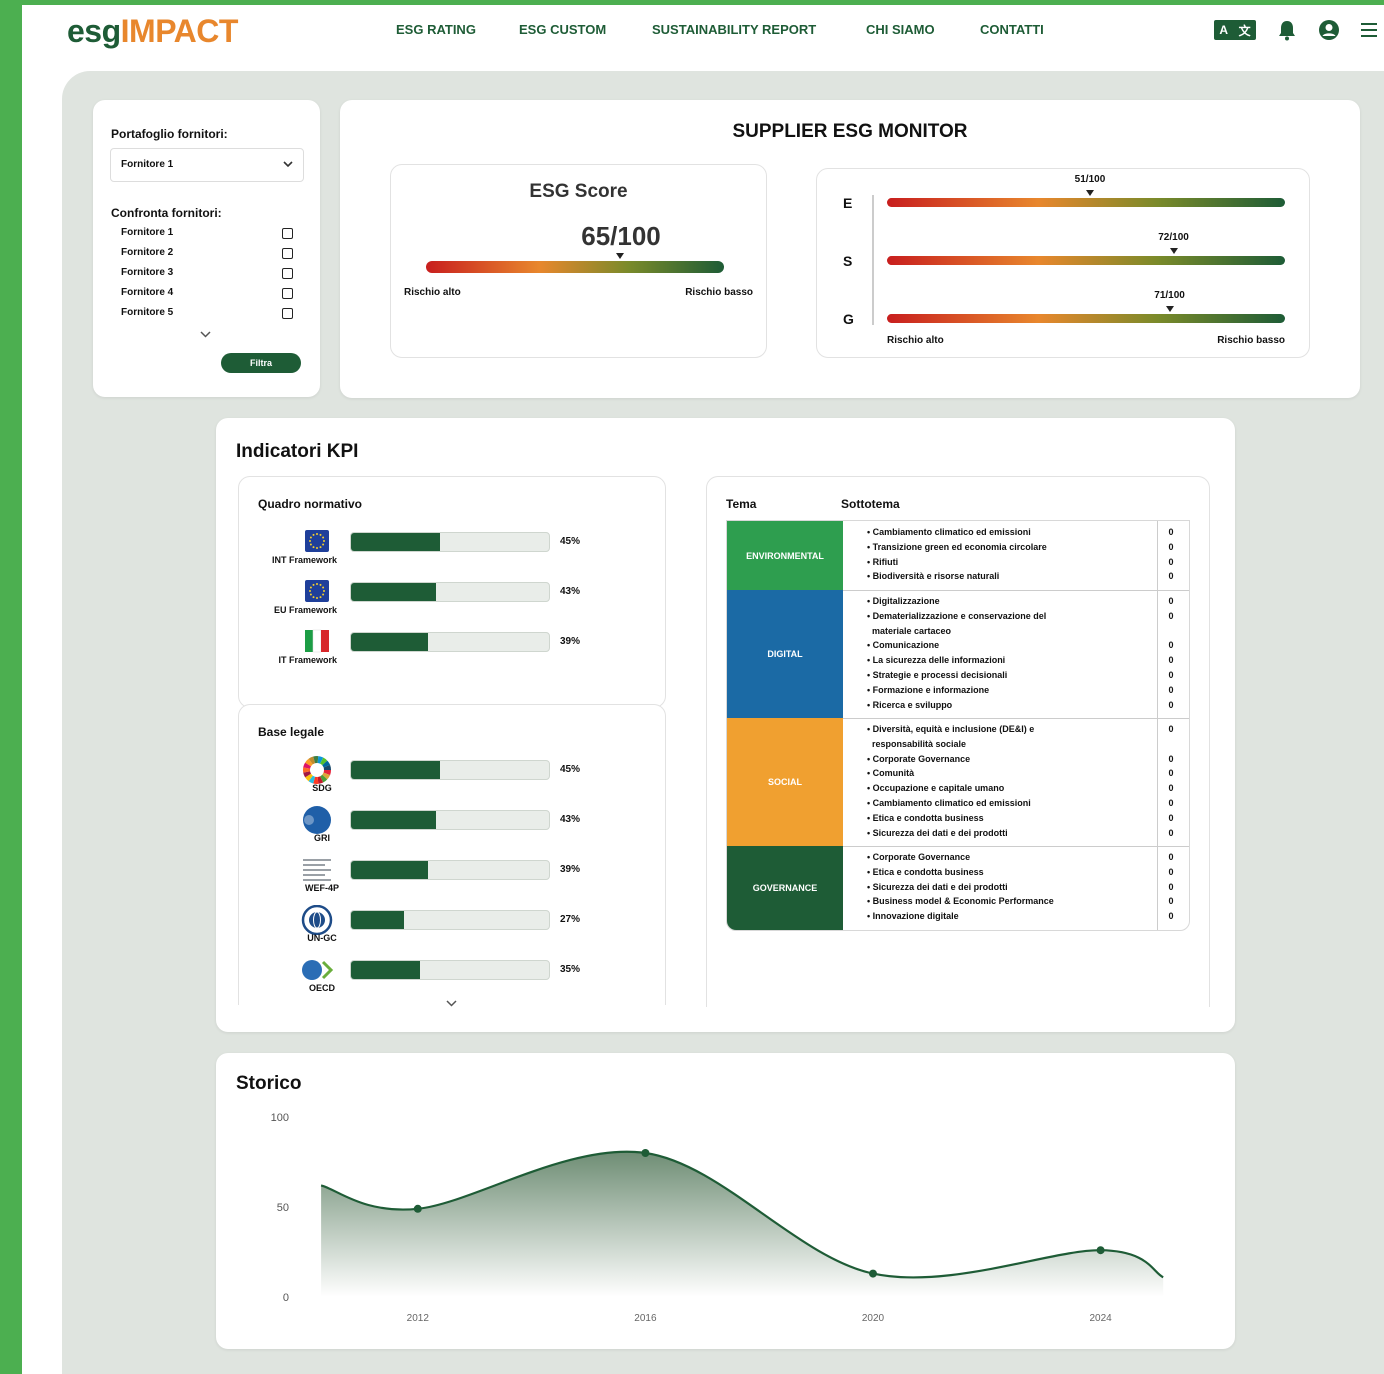 This screenshot has height=1374, width=1384. What do you see at coordinates (1173, 237) in the screenshot?
I see `pillar-value: 72/100` at bounding box center [1173, 237].